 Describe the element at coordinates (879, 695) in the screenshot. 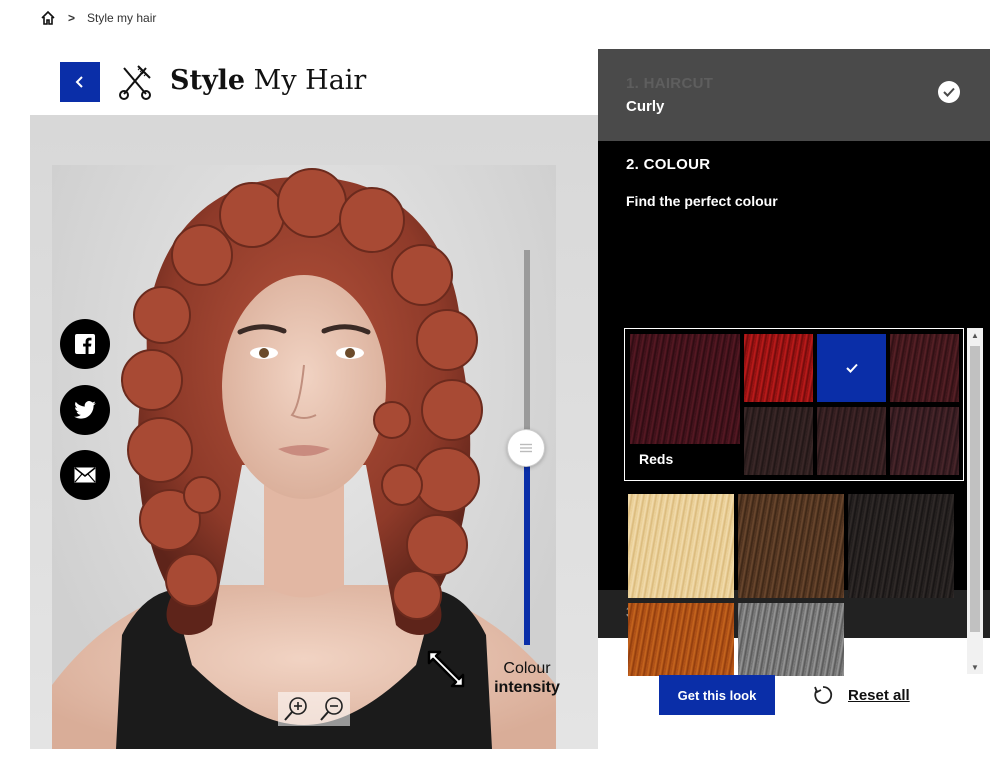

I see `reset-all-label: Reset all` at that location.